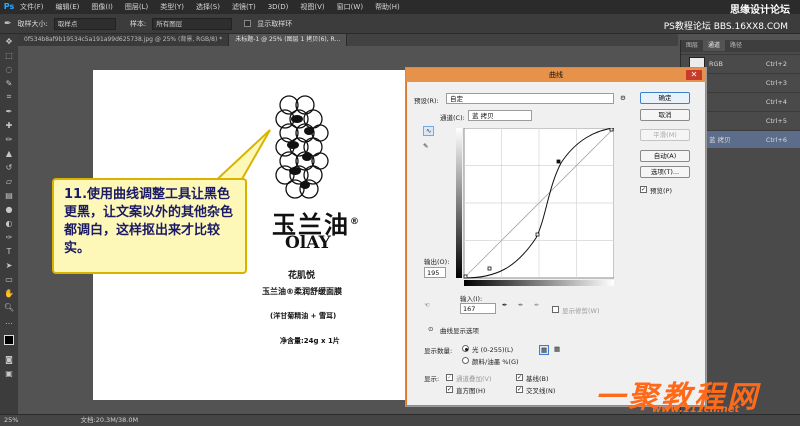 The width and height of the screenshot is (800, 426). What do you see at coordinates (776, 121) in the screenshot?
I see `channel-shortcut: Ctrl+5` at bounding box center [776, 121].